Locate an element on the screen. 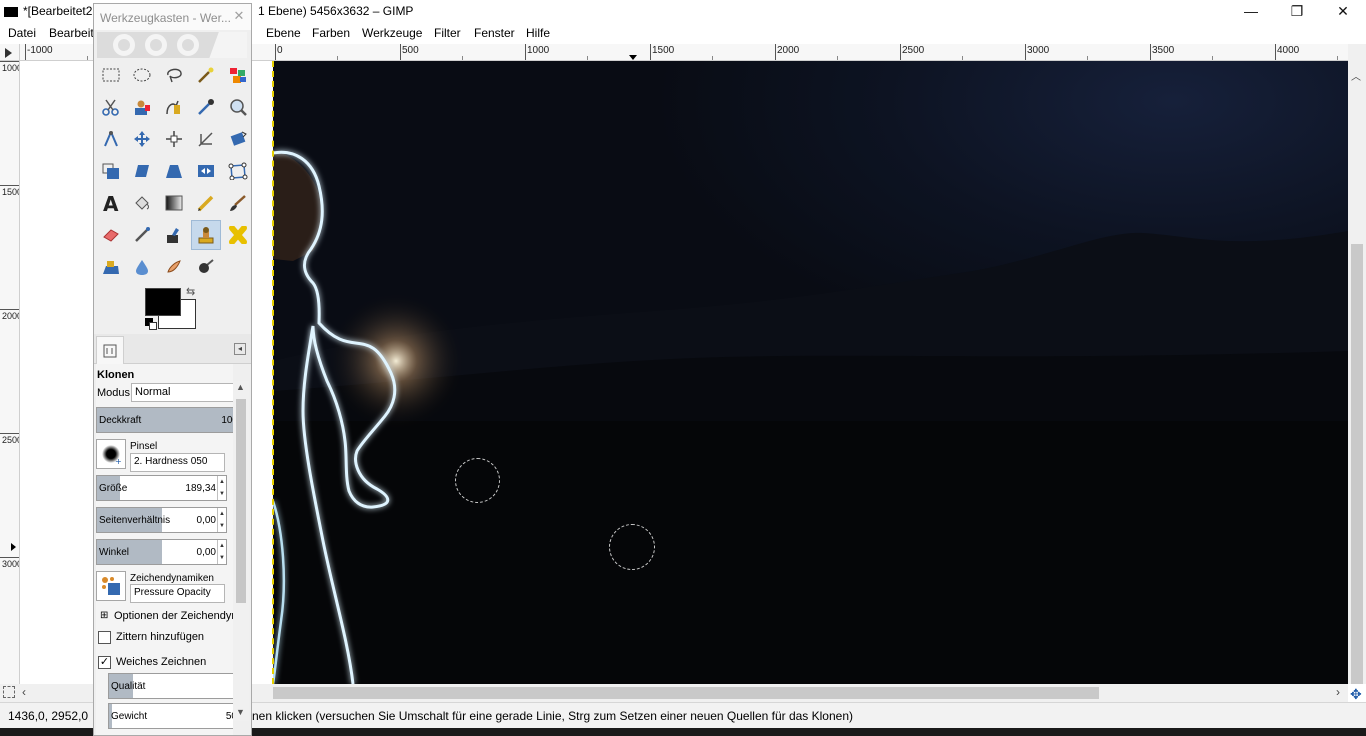 The height and width of the screenshot is (736, 1366). close-button: ✕ is located at coordinates (1343, 11).